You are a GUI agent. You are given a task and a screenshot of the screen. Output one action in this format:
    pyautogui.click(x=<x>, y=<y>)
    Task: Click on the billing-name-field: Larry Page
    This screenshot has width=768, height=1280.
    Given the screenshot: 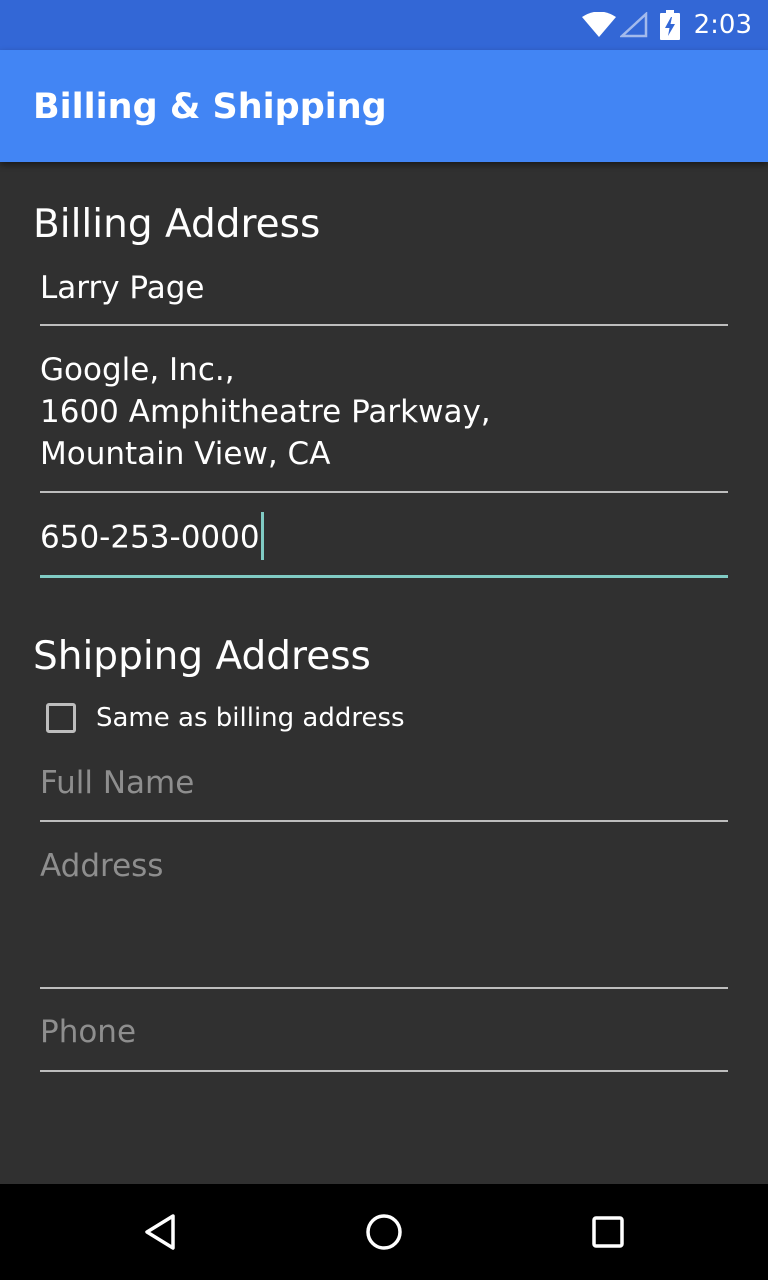 What is the action you would take?
    pyautogui.click(x=384, y=290)
    